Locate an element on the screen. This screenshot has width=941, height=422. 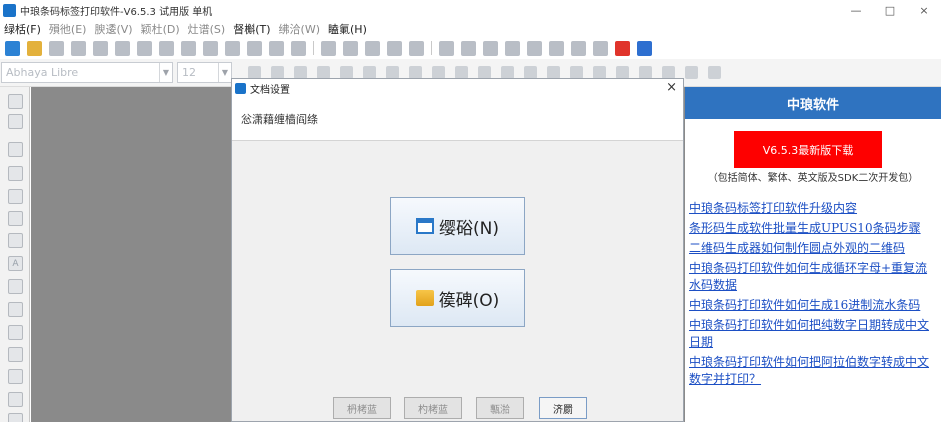
distribute-icon is located at coordinates (556, 48).